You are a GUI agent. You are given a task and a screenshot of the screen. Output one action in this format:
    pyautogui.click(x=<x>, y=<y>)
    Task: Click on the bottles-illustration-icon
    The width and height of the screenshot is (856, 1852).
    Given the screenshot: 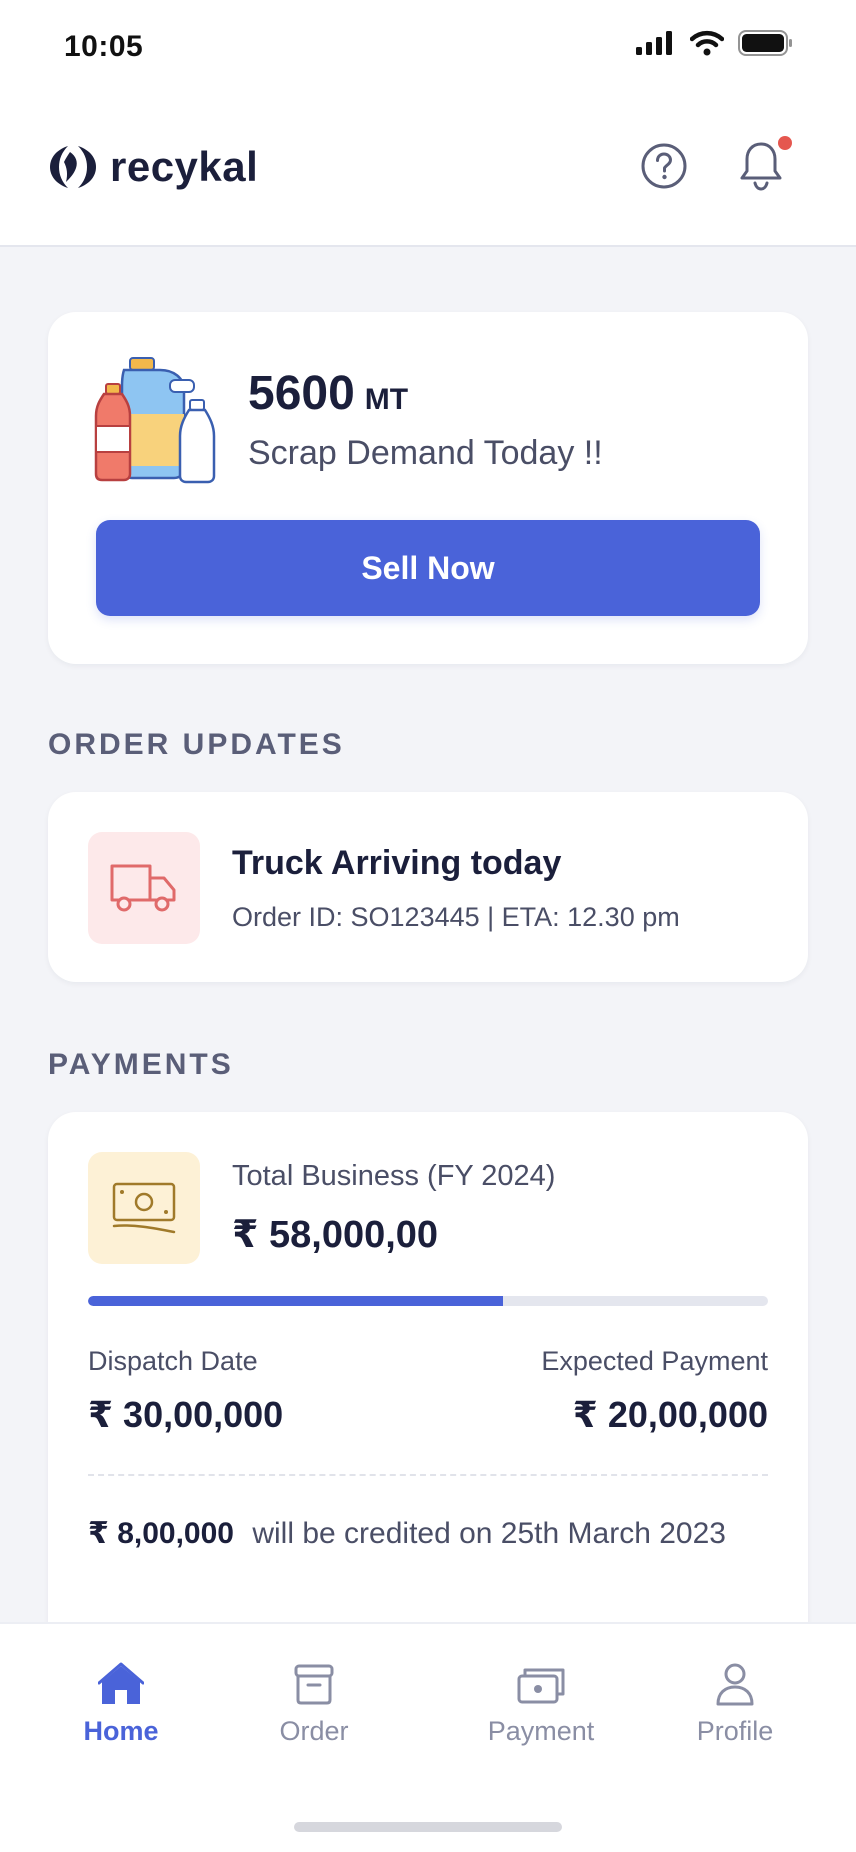 What is the action you would take?
    pyautogui.click(x=155, y=420)
    